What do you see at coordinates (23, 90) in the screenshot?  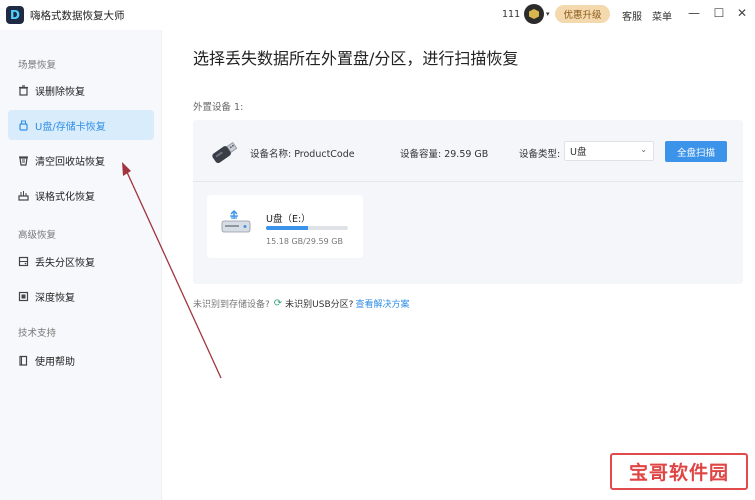 I see `trash-restore-icon` at bounding box center [23, 90].